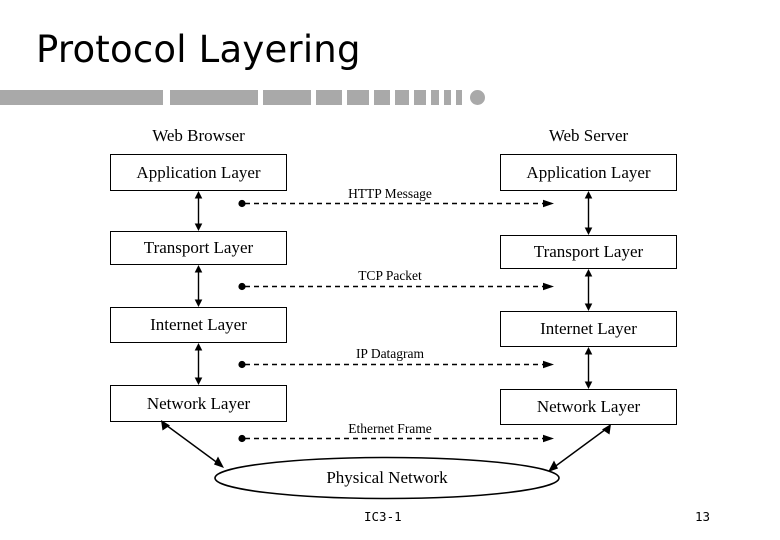 The image size is (780, 540). I want to click on rule-end-dot, so click(477, 97).